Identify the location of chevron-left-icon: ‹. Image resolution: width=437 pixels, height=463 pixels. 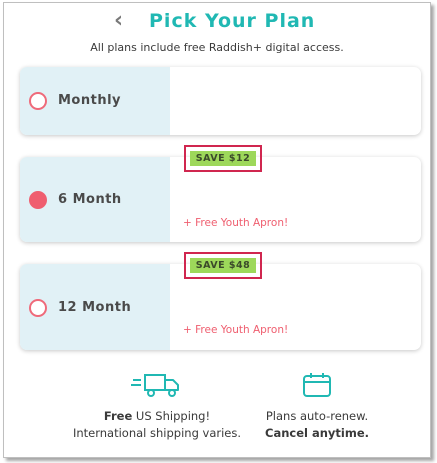
(118, 21).